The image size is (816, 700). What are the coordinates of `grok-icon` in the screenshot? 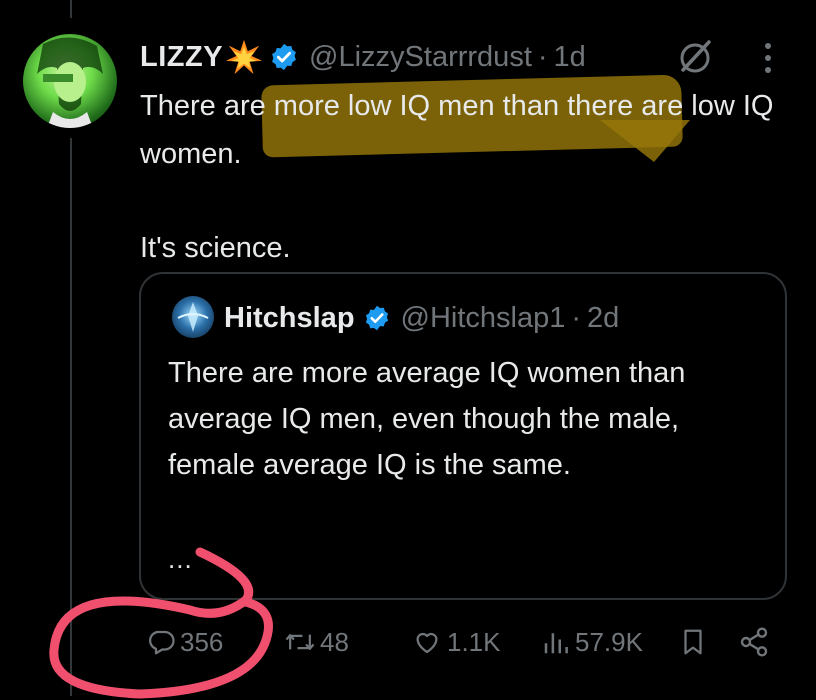 It's located at (695, 58).